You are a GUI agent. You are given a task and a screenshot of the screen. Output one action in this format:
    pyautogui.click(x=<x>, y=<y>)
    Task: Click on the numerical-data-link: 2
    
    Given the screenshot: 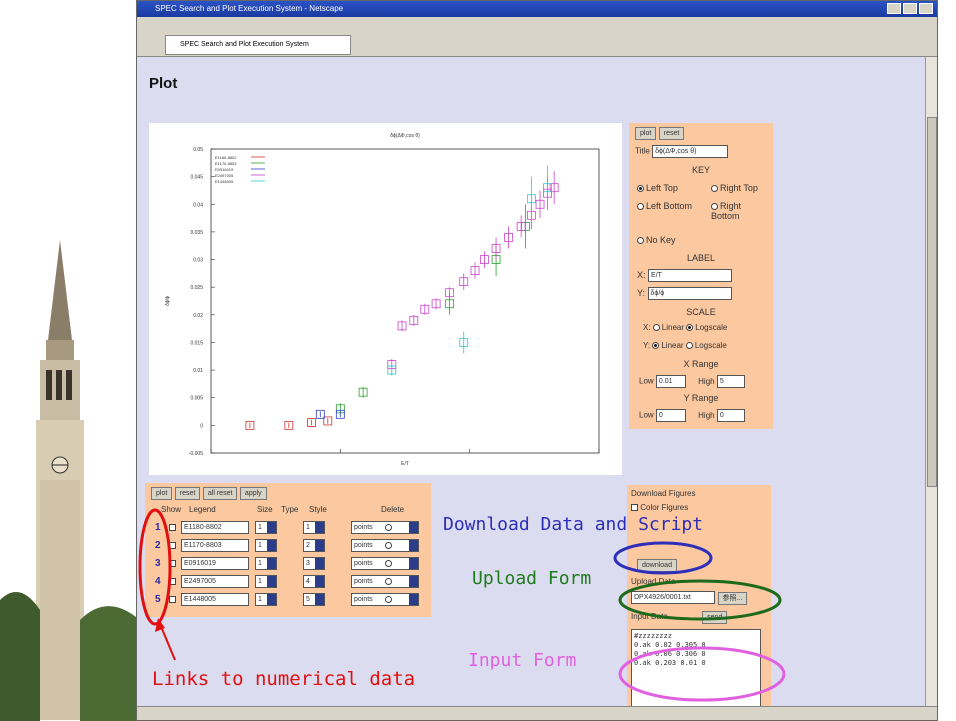 What is the action you would take?
    pyautogui.click(x=160, y=546)
    